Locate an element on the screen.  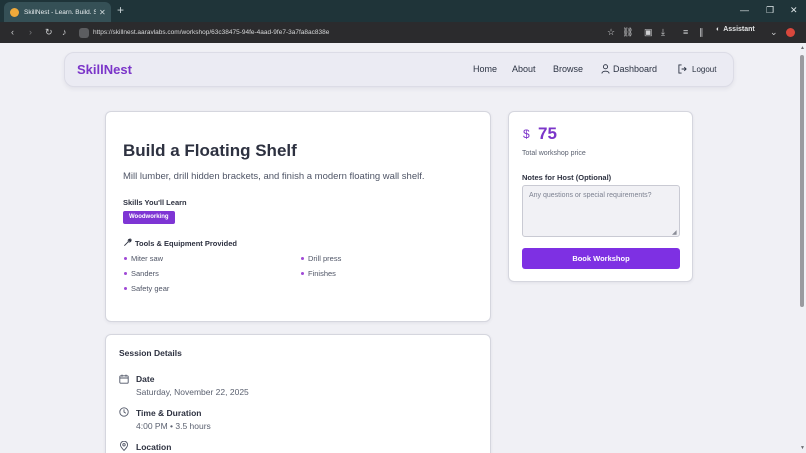
assistant-label: Assistant is located at coordinates (739, 29).